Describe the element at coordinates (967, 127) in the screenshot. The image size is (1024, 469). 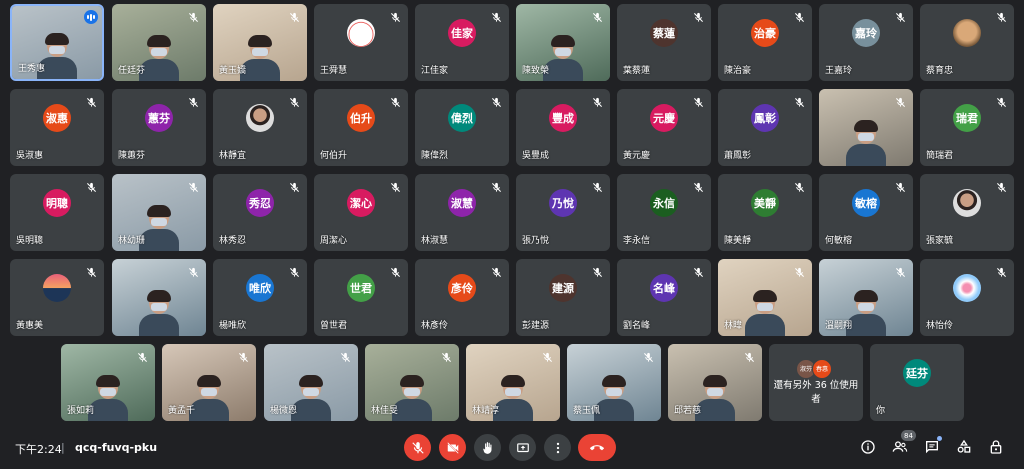
I see `participant-tile: 瑞君 簡瑞君` at that location.